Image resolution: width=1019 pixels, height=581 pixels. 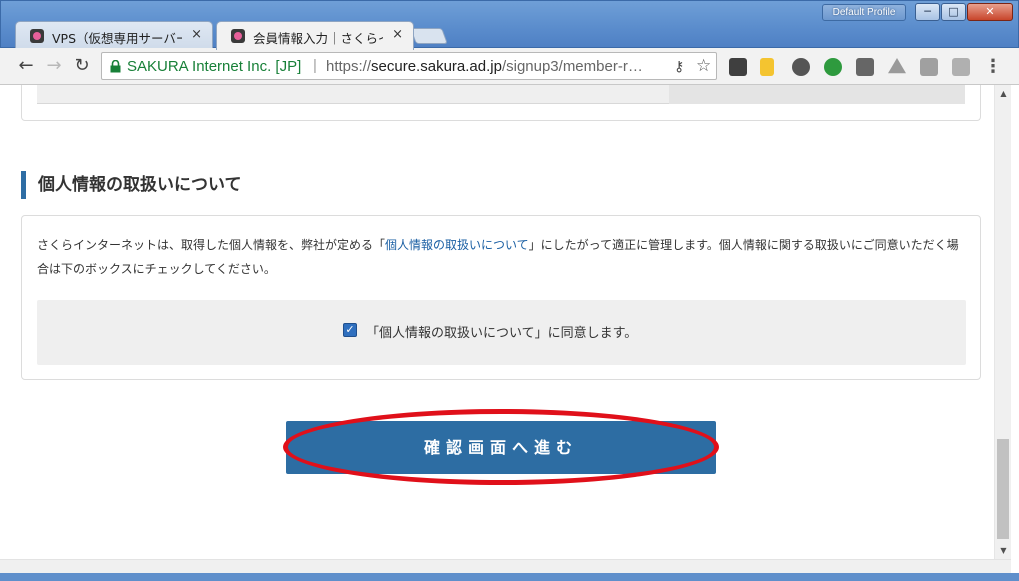 What do you see at coordinates (1003, 489) in the screenshot?
I see `scroll-thumb` at bounding box center [1003, 489].